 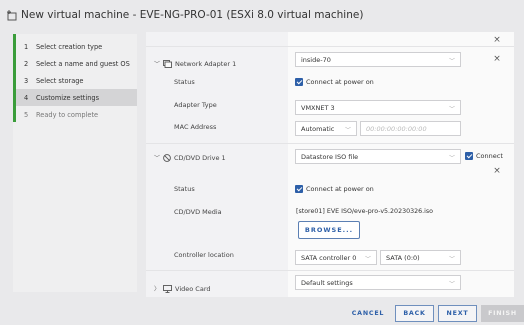 What do you see at coordinates (60, 80) in the screenshot?
I see `step-label: Select storage` at bounding box center [60, 80].